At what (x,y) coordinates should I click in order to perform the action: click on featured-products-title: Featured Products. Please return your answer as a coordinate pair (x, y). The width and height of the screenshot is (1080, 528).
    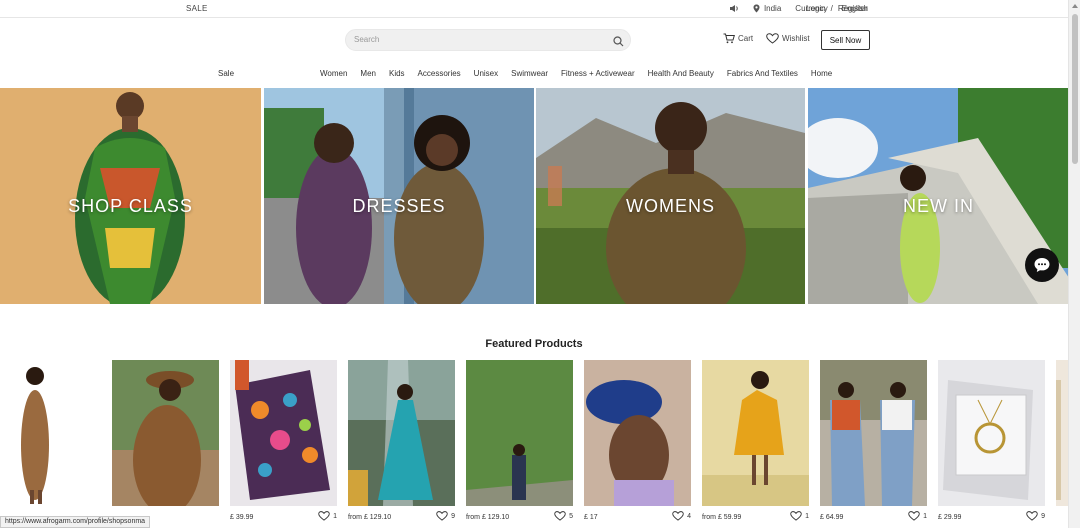
    Looking at the image, I should click on (534, 344).